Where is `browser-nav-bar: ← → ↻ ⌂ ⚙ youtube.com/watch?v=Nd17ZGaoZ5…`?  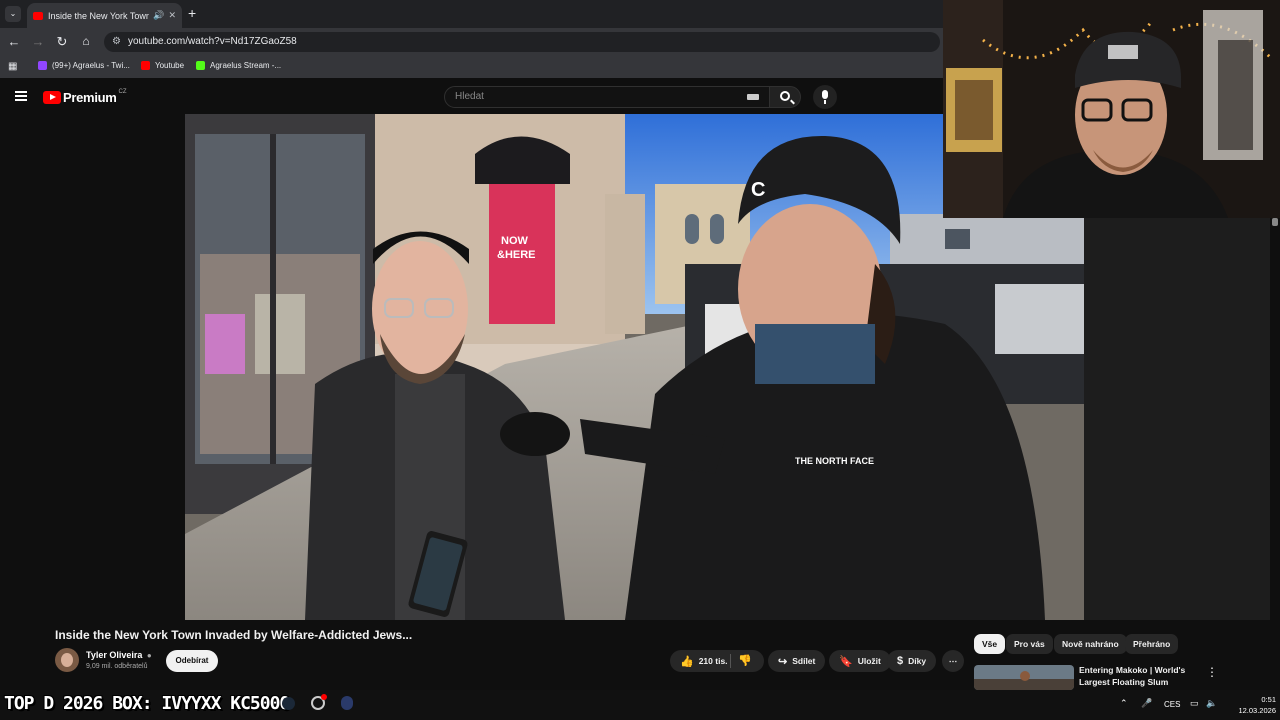 browser-nav-bar: ← → ↻ ⌂ ⚙ youtube.com/watch?v=Nd17ZGaoZ5… is located at coordinates (471, 42).